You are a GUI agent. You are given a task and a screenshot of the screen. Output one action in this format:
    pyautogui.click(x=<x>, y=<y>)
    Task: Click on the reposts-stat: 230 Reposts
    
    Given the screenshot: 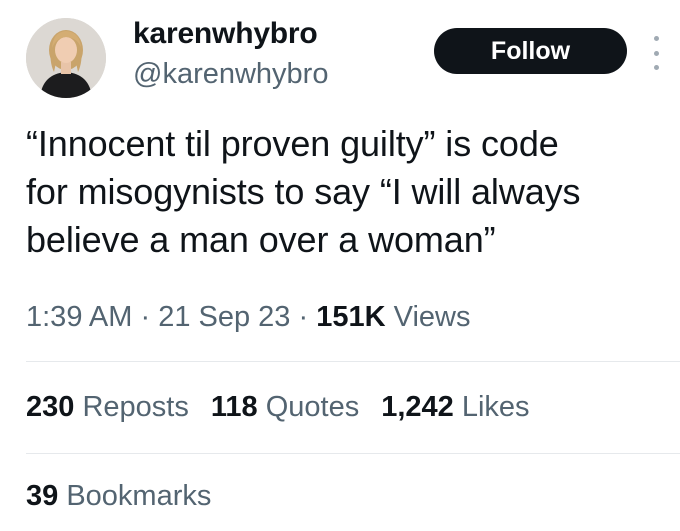 What is the action you would take?
    pyautogui.click(x=107, y=407)
    